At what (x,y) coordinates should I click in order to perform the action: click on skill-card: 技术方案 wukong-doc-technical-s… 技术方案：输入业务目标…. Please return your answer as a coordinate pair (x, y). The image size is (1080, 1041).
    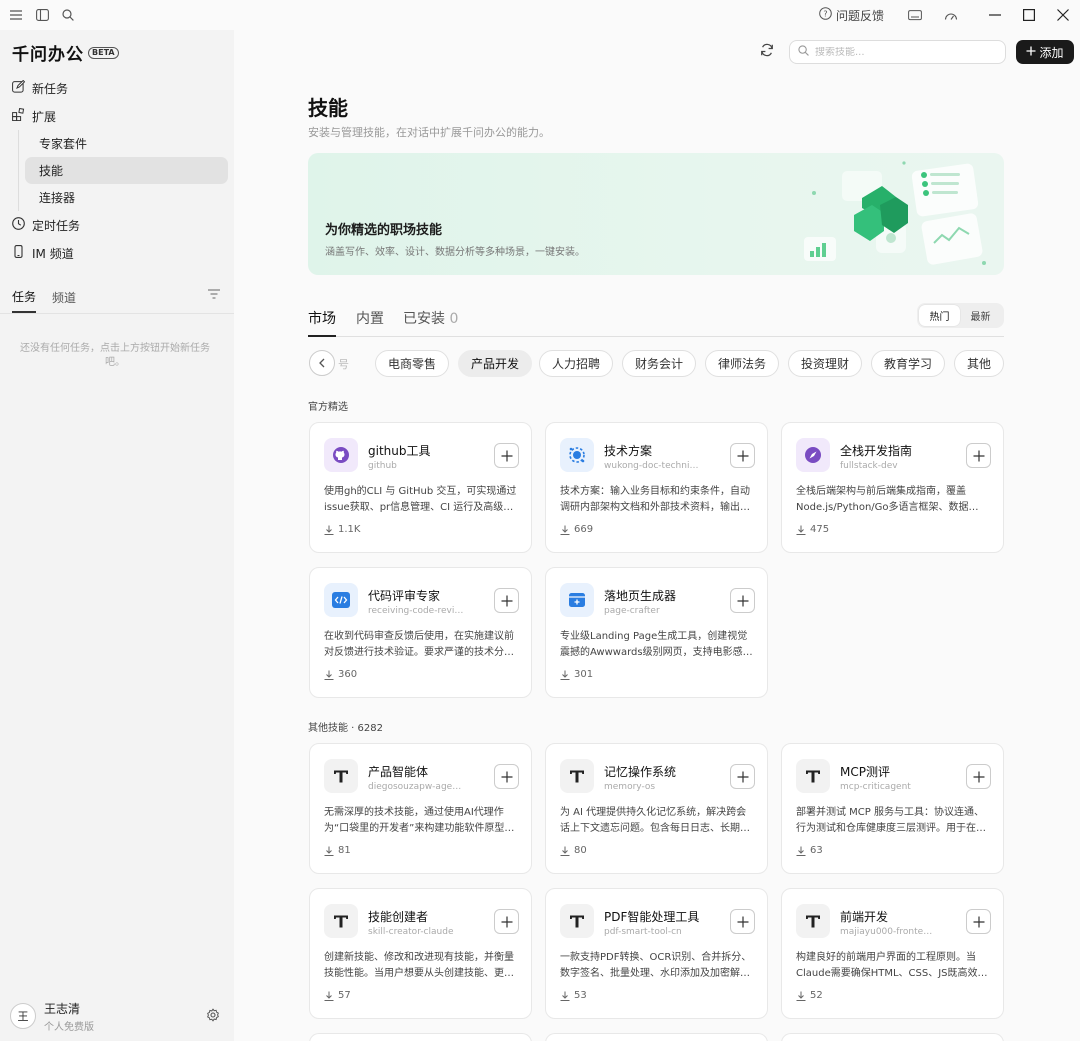
    Looking at the image, I should click on (656, 487).